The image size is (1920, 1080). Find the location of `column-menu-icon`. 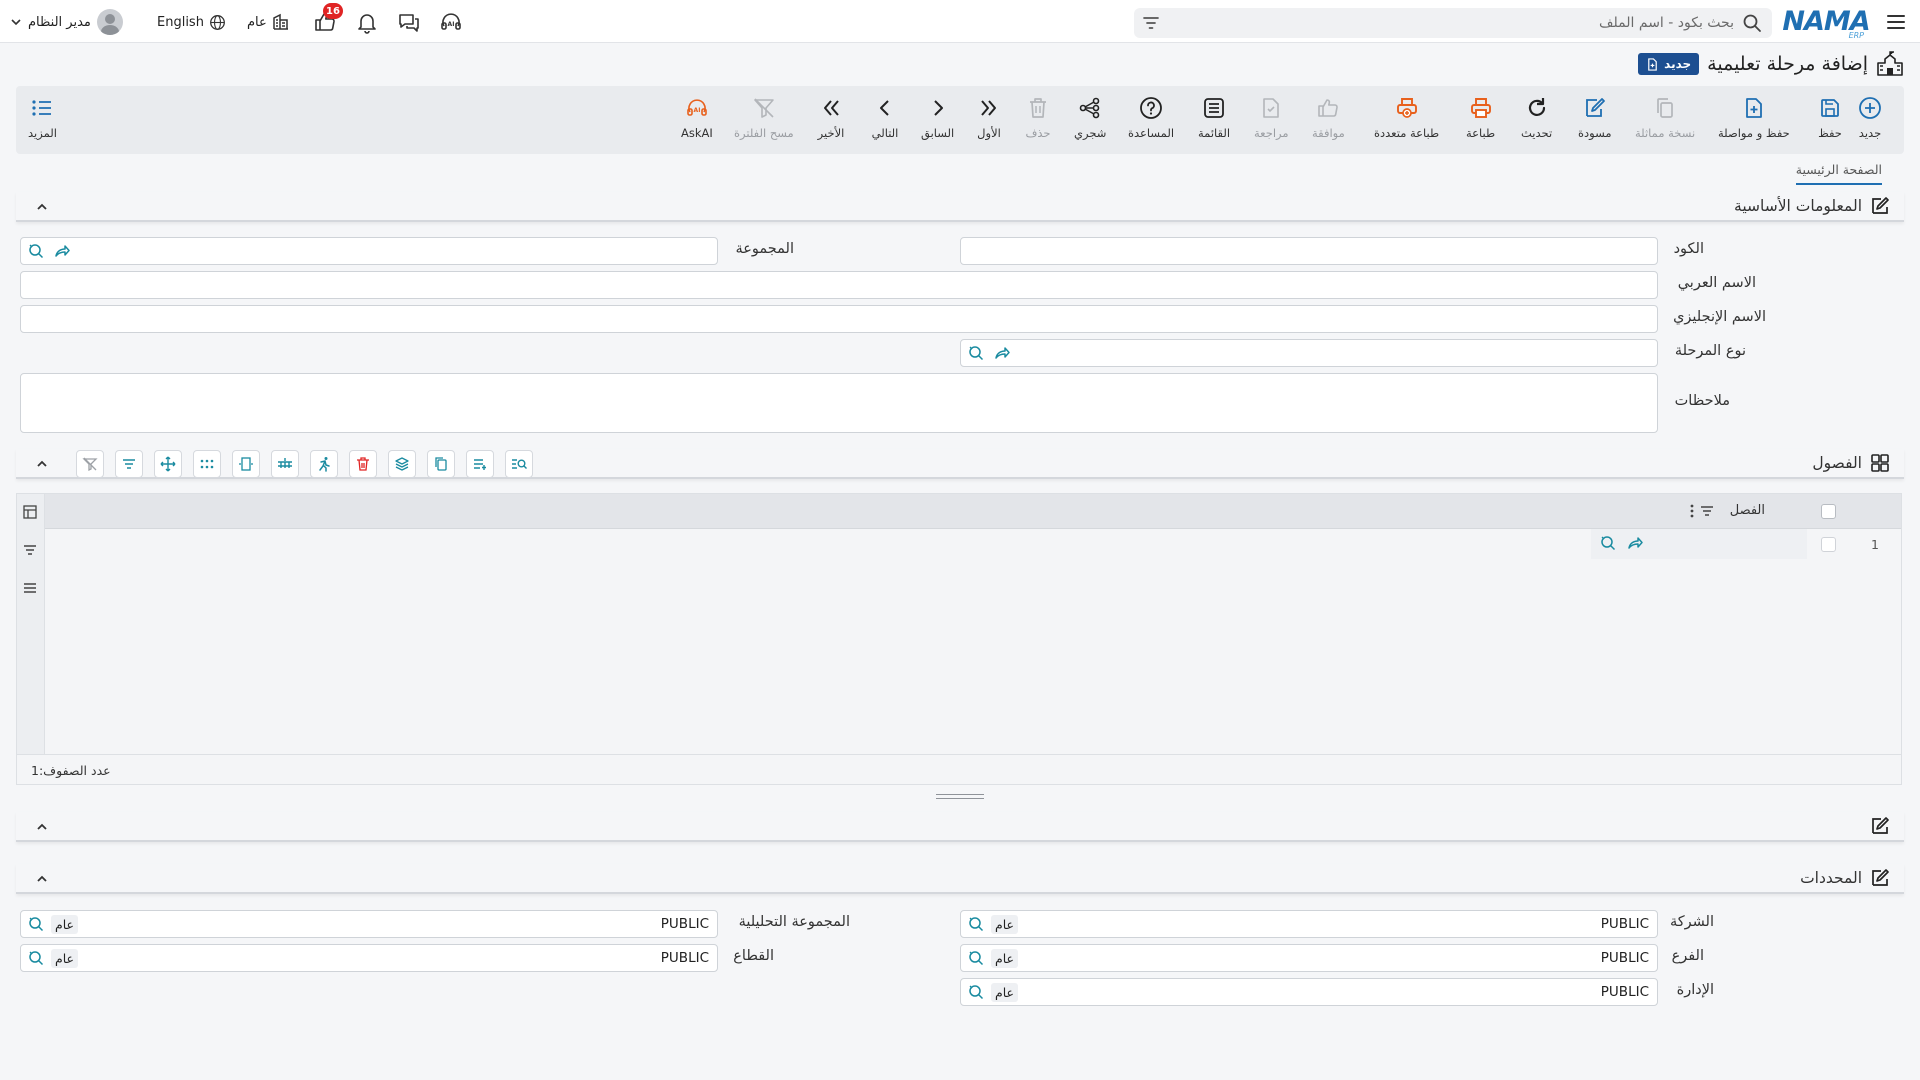

column-menu-icon is located at coordinates (1692, 511).